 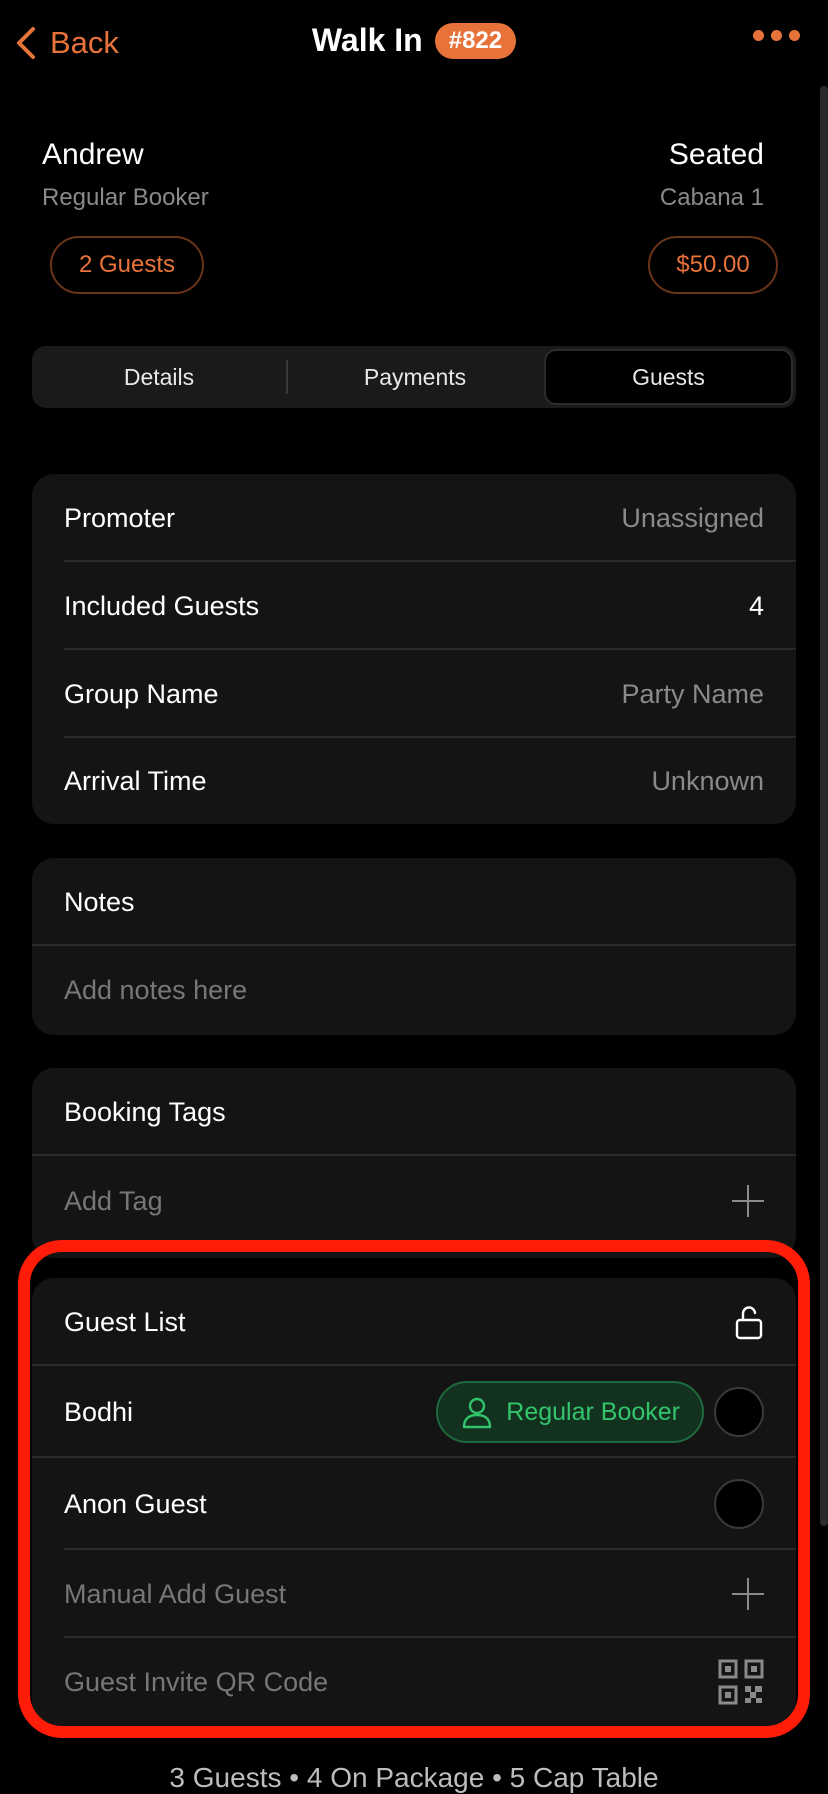 What do you see at coordinates (711, 197) in the screenshot?
I see `location-label: Cabana 1` at bounding box center [711, 197].